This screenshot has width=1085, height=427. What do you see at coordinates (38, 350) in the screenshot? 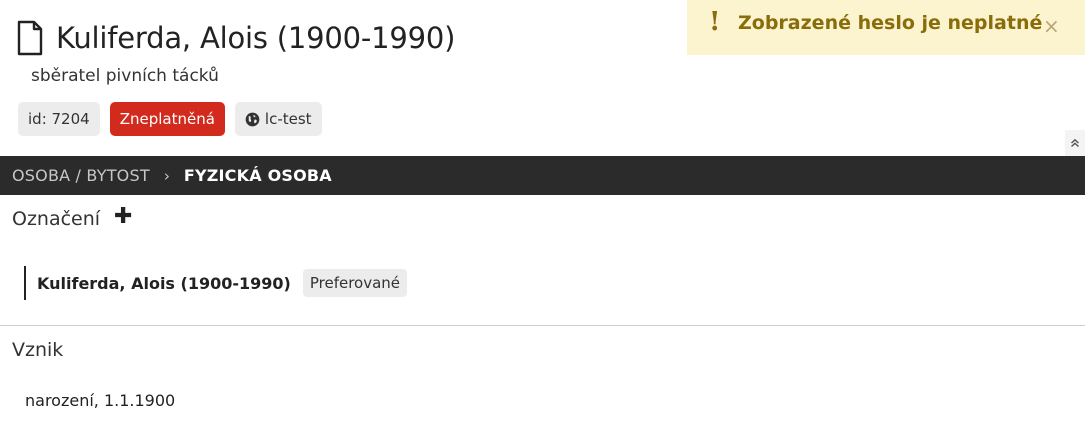
I see `origin-section-title: Vznik` at bounding box center [38, 350].